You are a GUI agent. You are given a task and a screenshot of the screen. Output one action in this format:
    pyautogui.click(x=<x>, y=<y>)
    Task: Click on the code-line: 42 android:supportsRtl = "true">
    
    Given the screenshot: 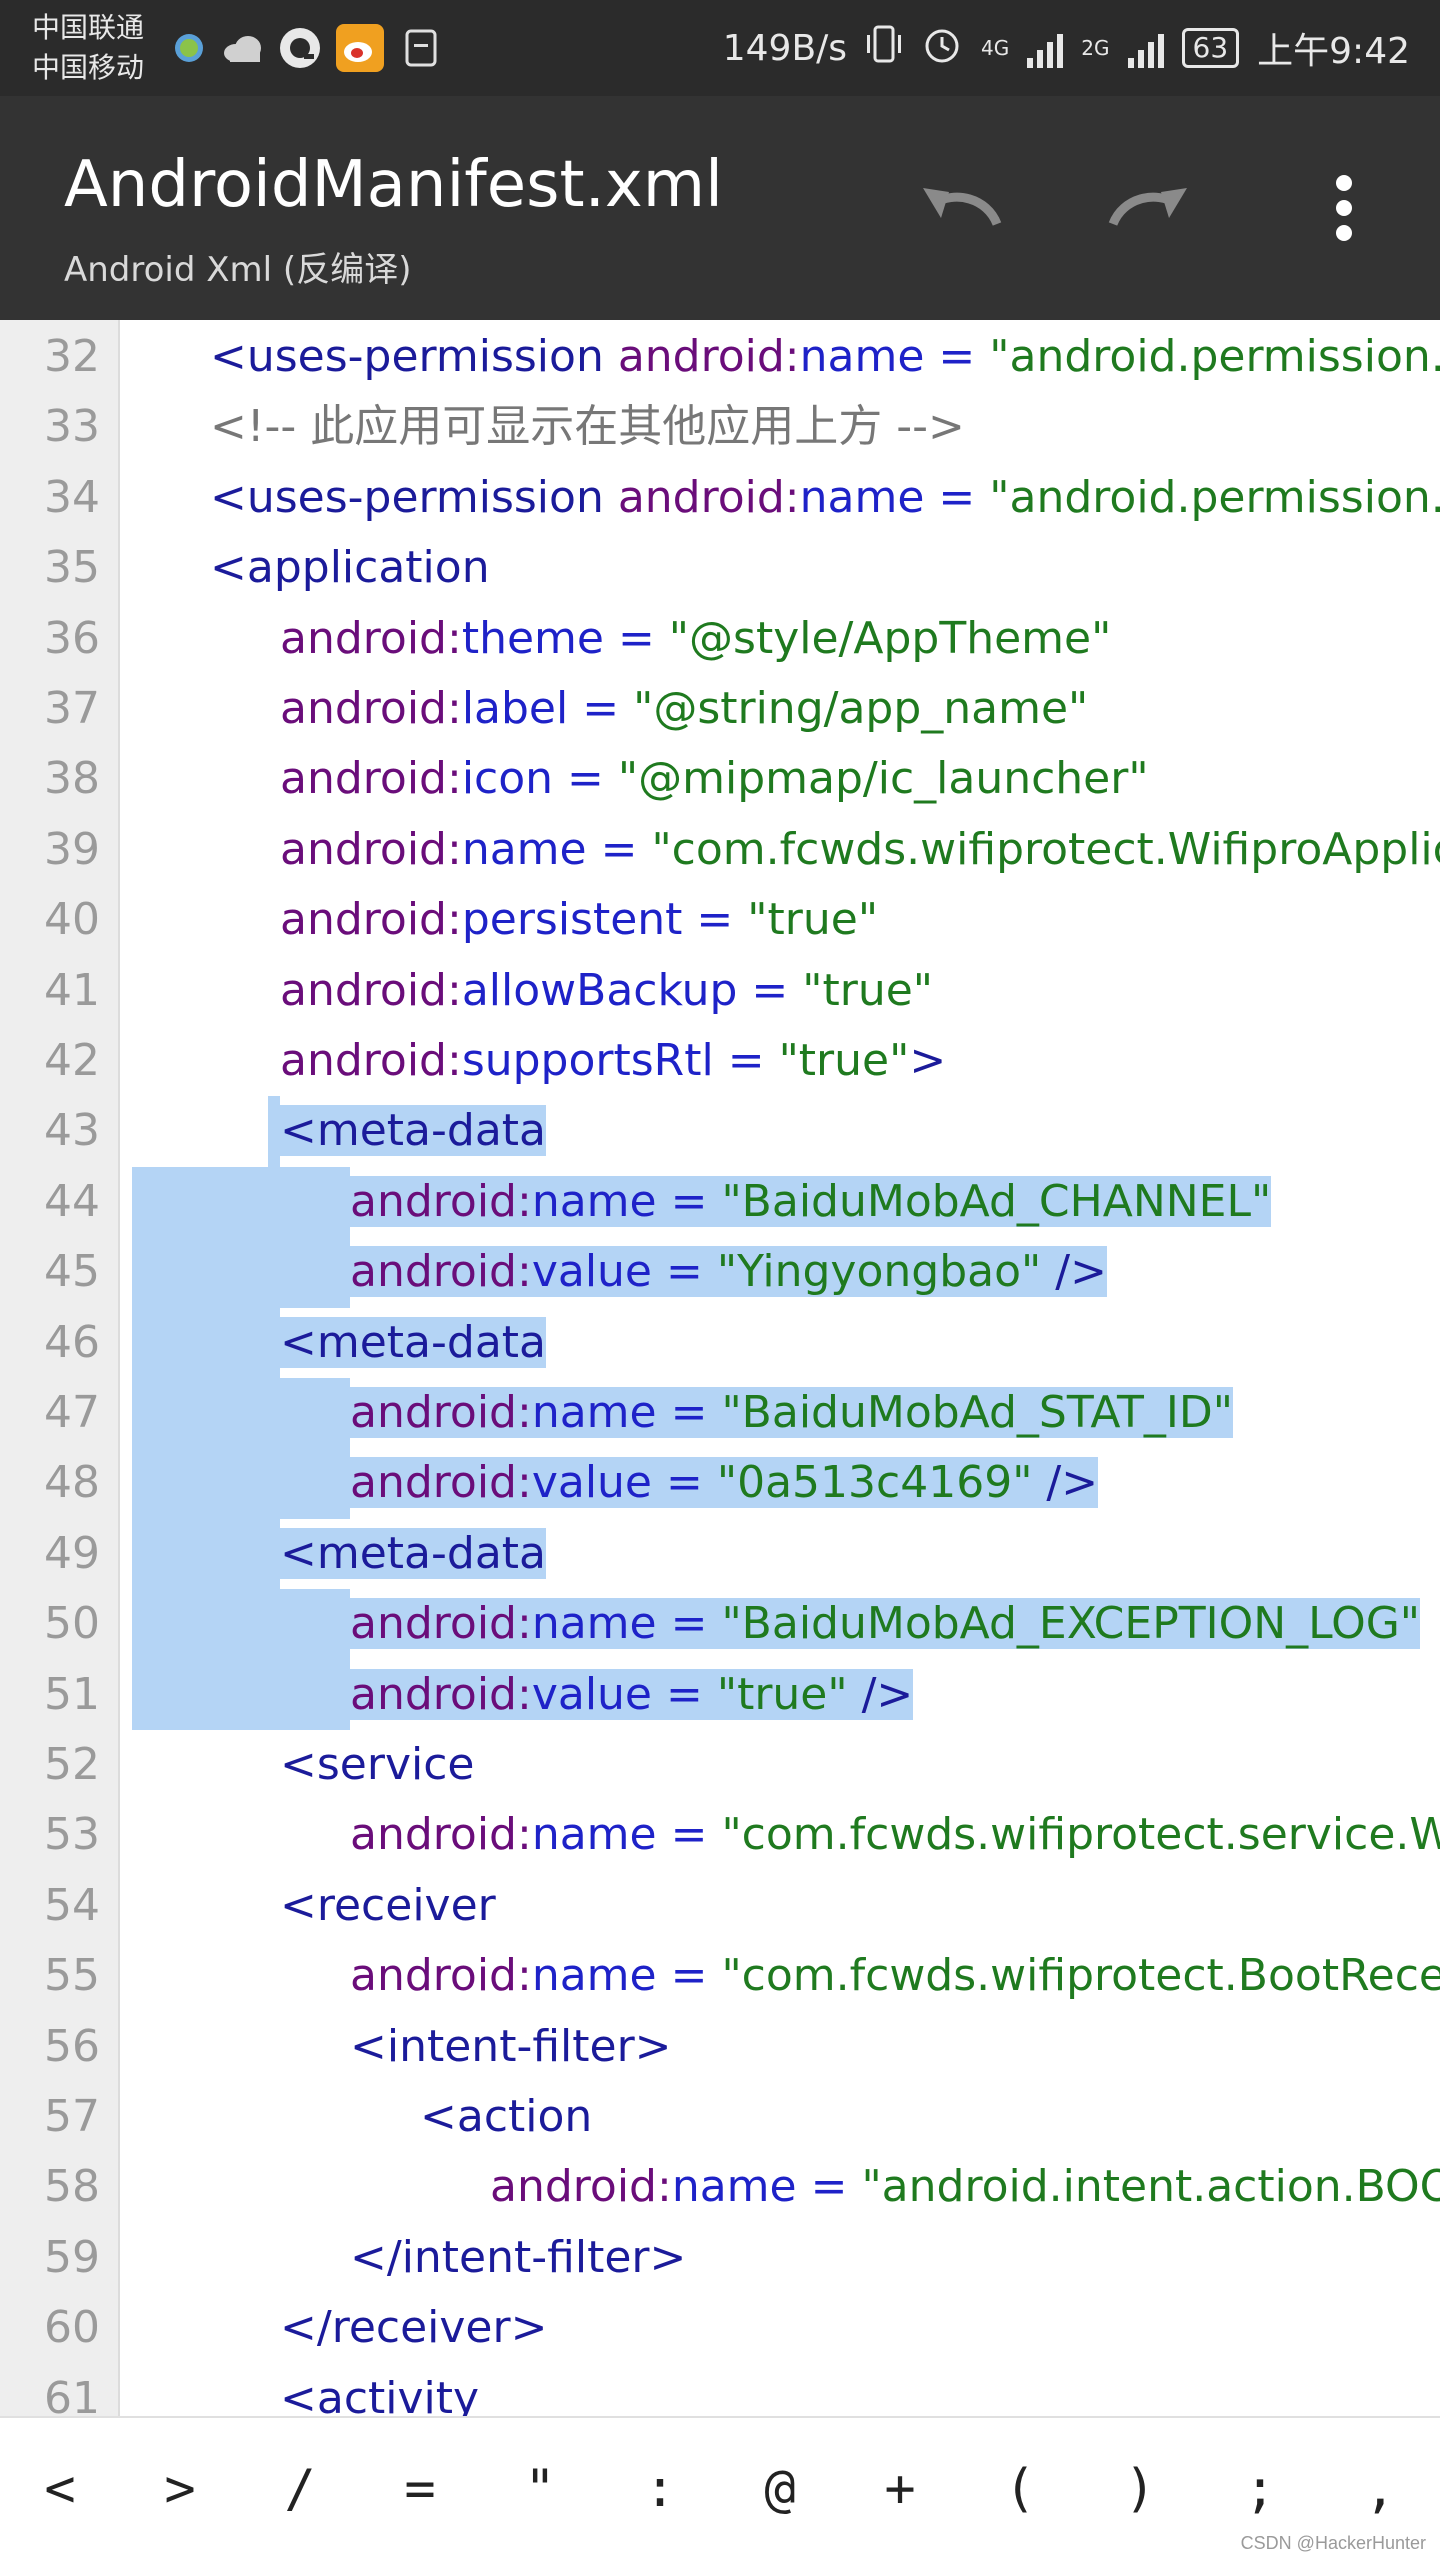 What is the action you would take?
    pyautogui.click(x=720, y=1061)
    